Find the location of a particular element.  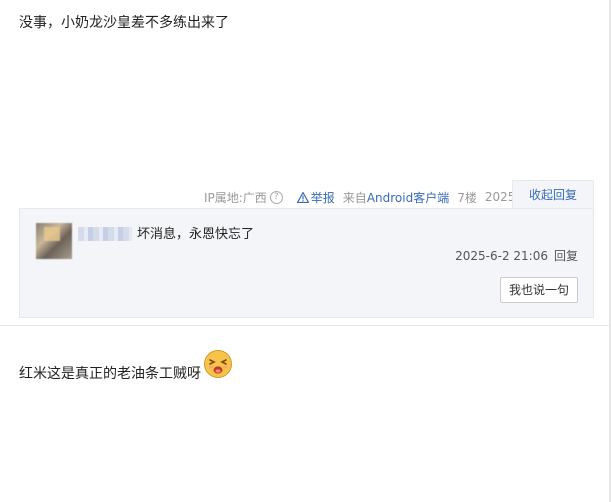

report-link: 举报 is located at coordinates (315, 197).